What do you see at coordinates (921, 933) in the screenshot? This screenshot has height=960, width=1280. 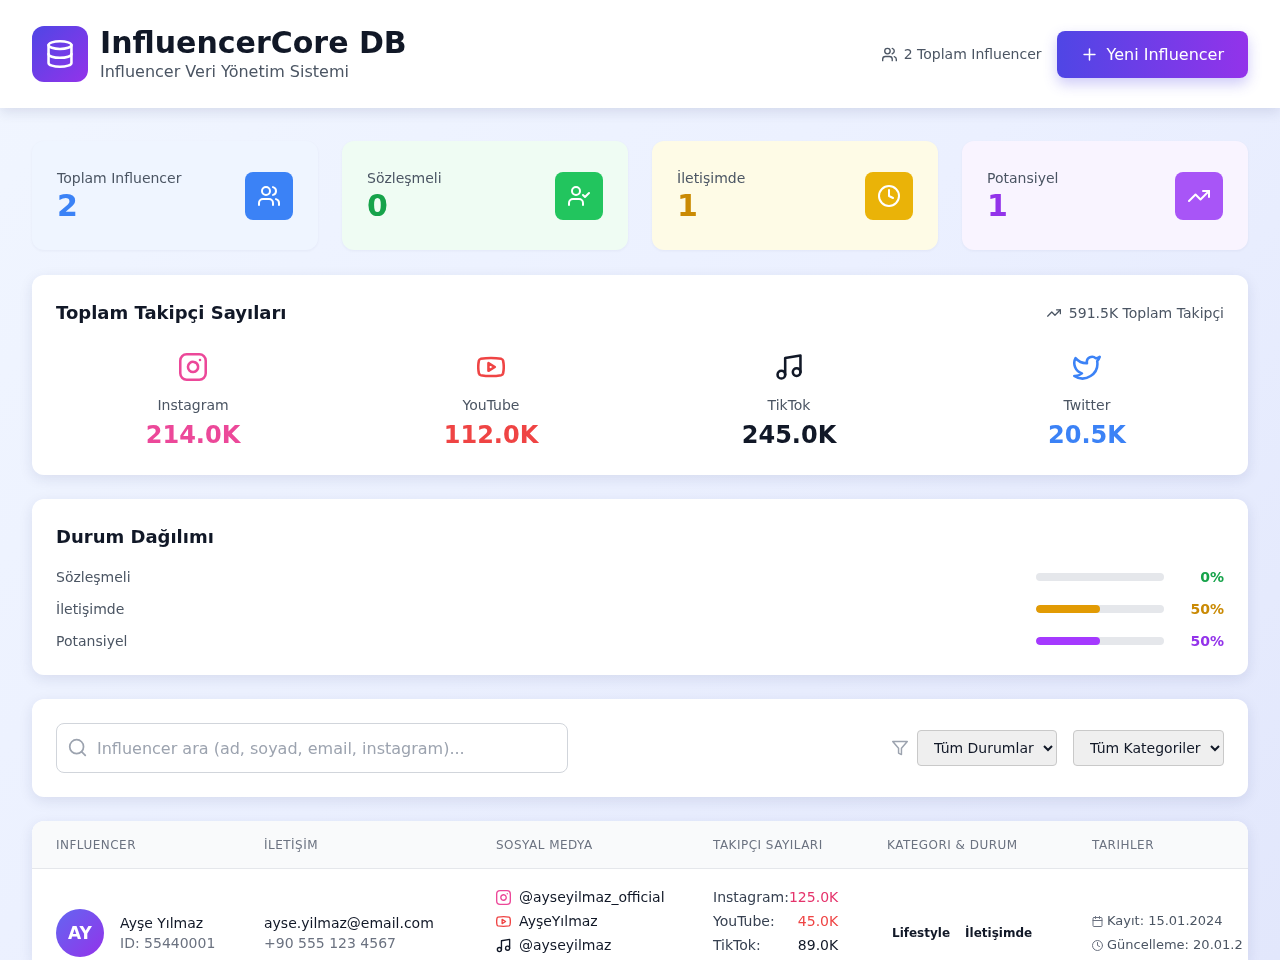 I see `category-label: Lifestyle` at bounding box center [921, 933].